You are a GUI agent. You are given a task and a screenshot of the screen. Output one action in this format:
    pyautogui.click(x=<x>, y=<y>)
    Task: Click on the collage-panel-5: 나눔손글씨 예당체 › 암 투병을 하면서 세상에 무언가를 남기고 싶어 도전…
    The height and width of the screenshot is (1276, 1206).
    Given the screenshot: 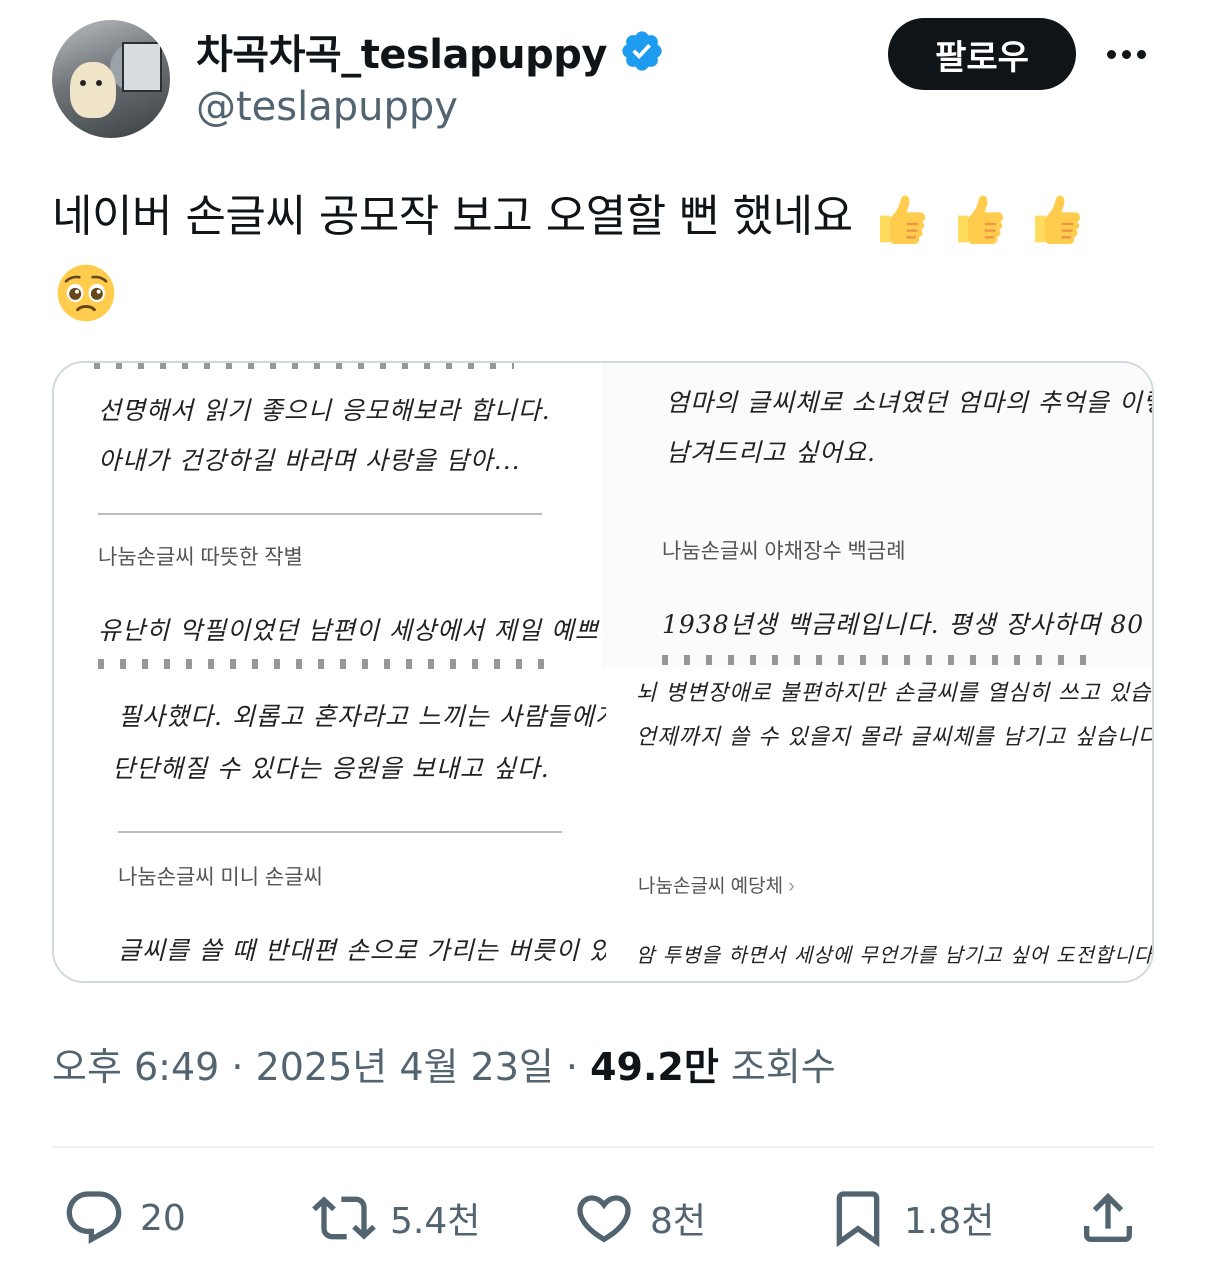 What is the action you would take?
    pyautogui.click(x=880, y=886)
    